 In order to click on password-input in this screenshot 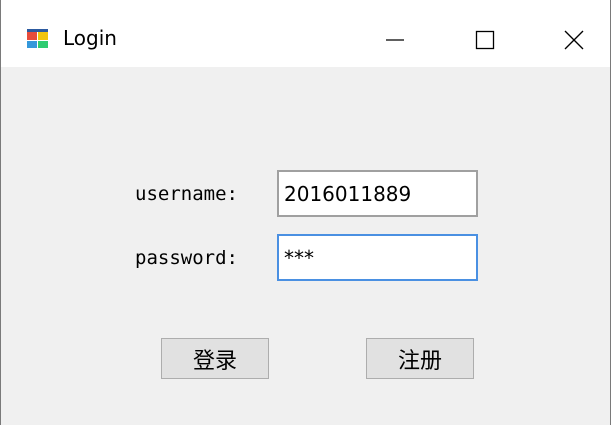, I will do `click(377, 257)`.